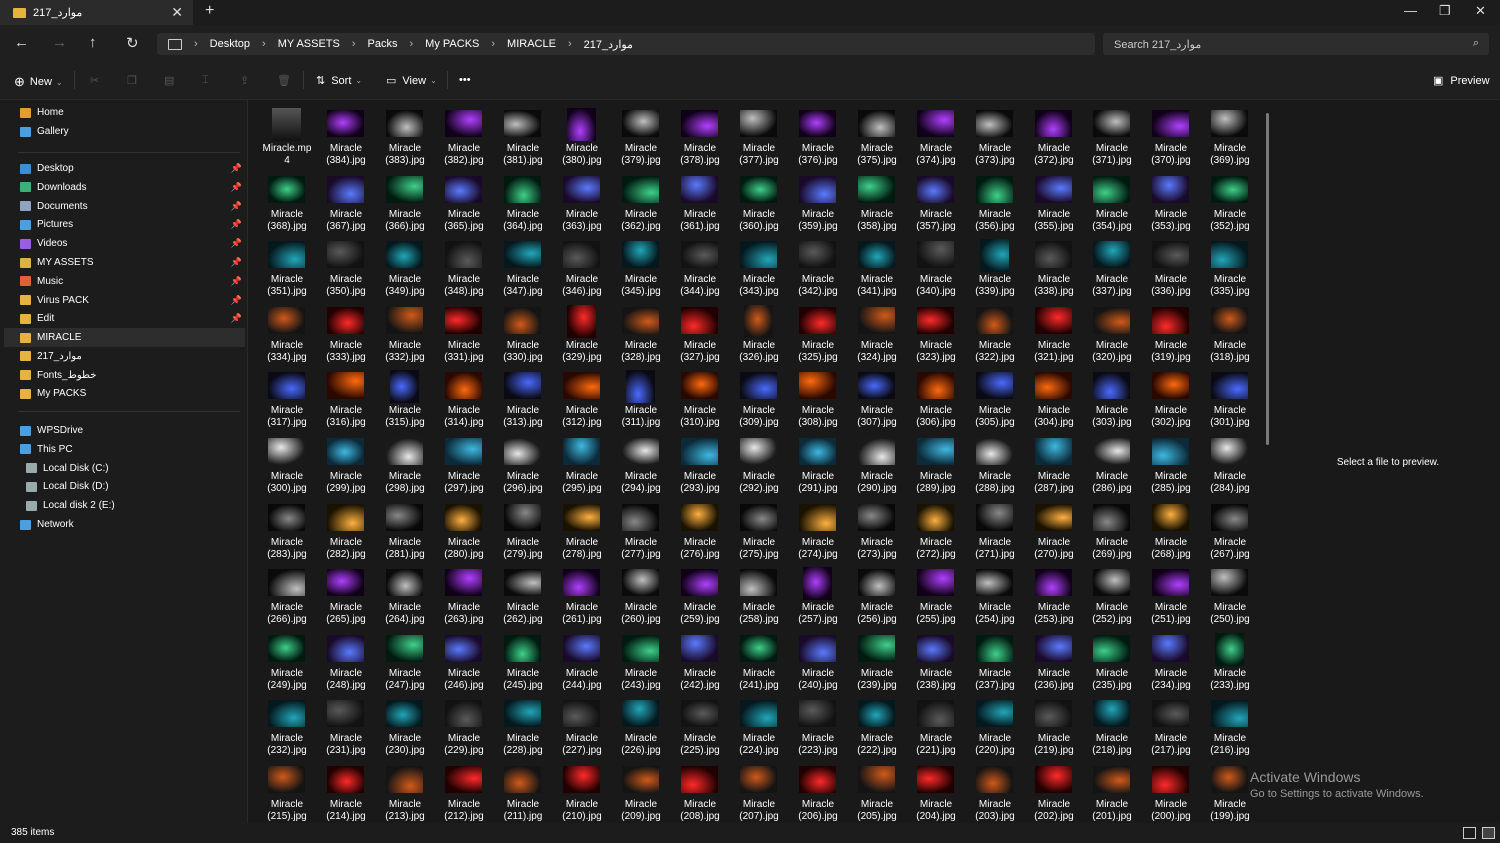  I want to click on file-item: Miracle (369).jpg, so click(1230, 135).